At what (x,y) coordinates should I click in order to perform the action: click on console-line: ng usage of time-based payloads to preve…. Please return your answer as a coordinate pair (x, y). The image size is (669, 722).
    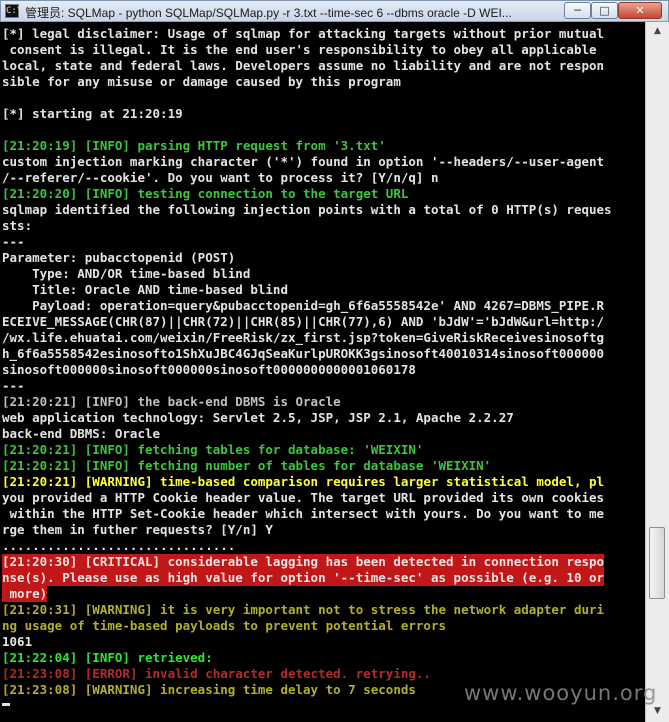
    Looking at the image, I should click on (224, 625).